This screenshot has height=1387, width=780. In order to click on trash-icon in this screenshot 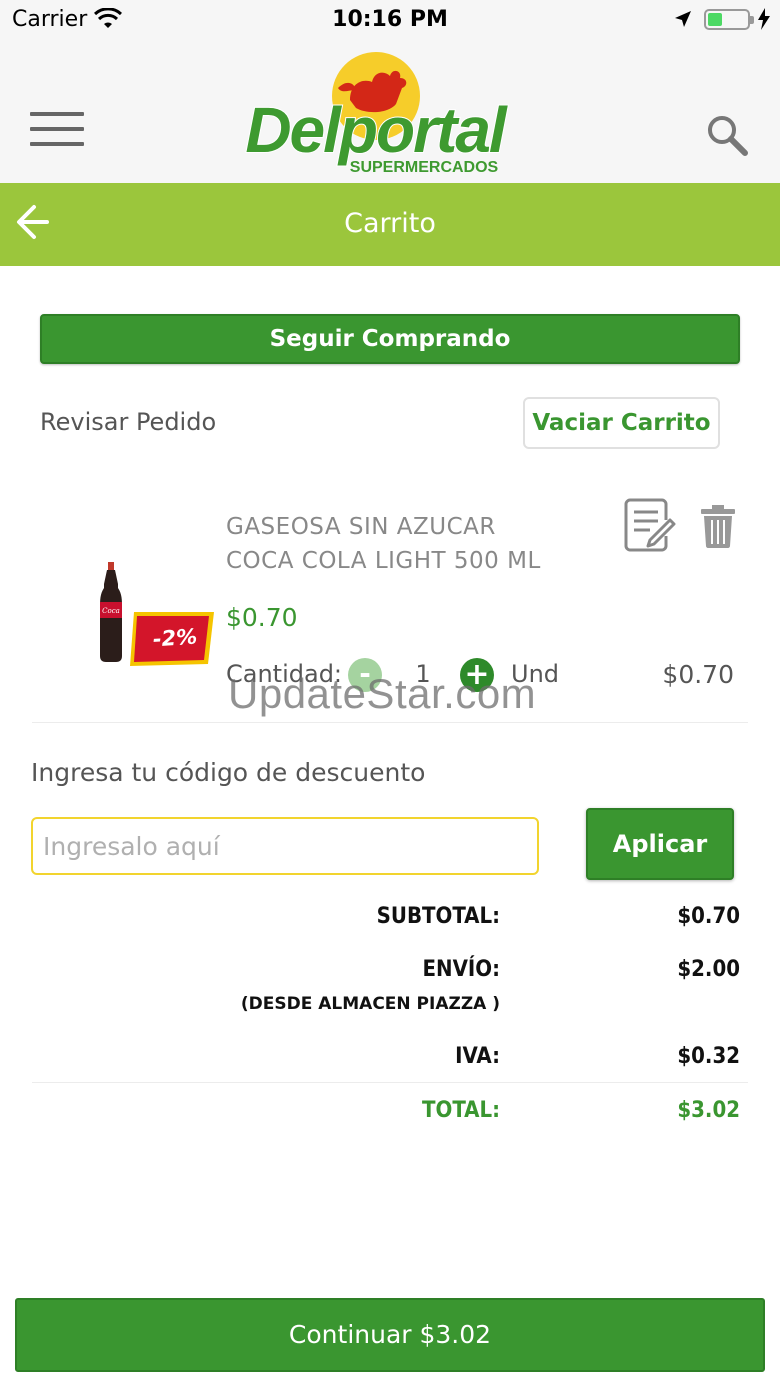, I will do `click(718, 526)`.